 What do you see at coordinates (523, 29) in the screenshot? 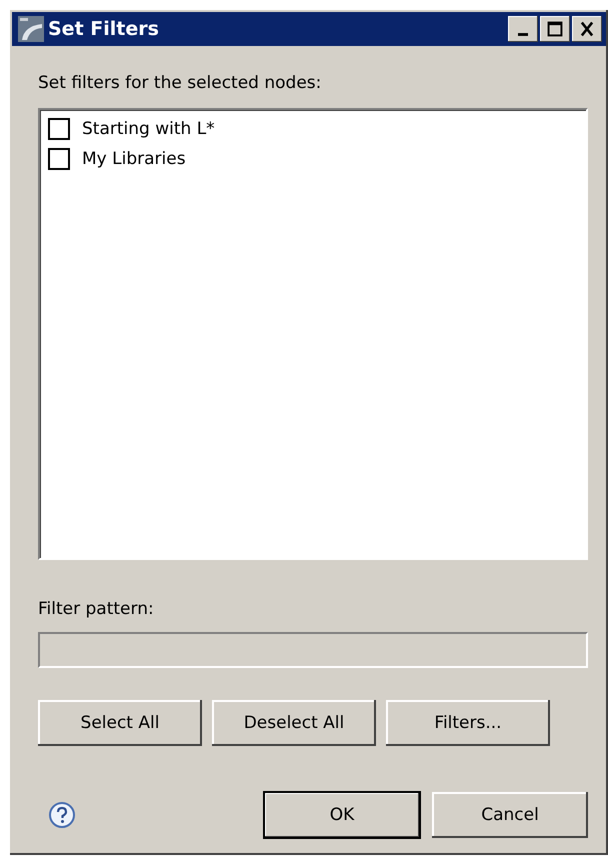
I see `minimize-button` at bounding box center [523, 29].